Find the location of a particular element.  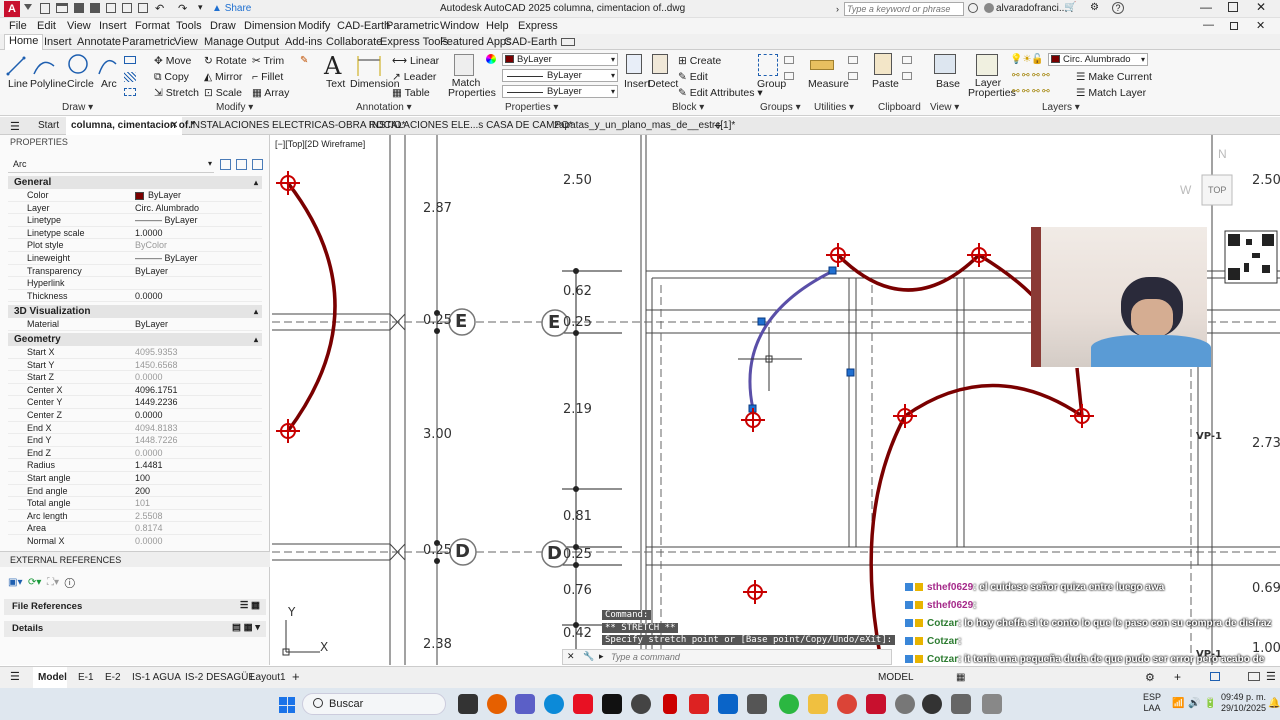

app-icon is located at coordinates (641, 704).